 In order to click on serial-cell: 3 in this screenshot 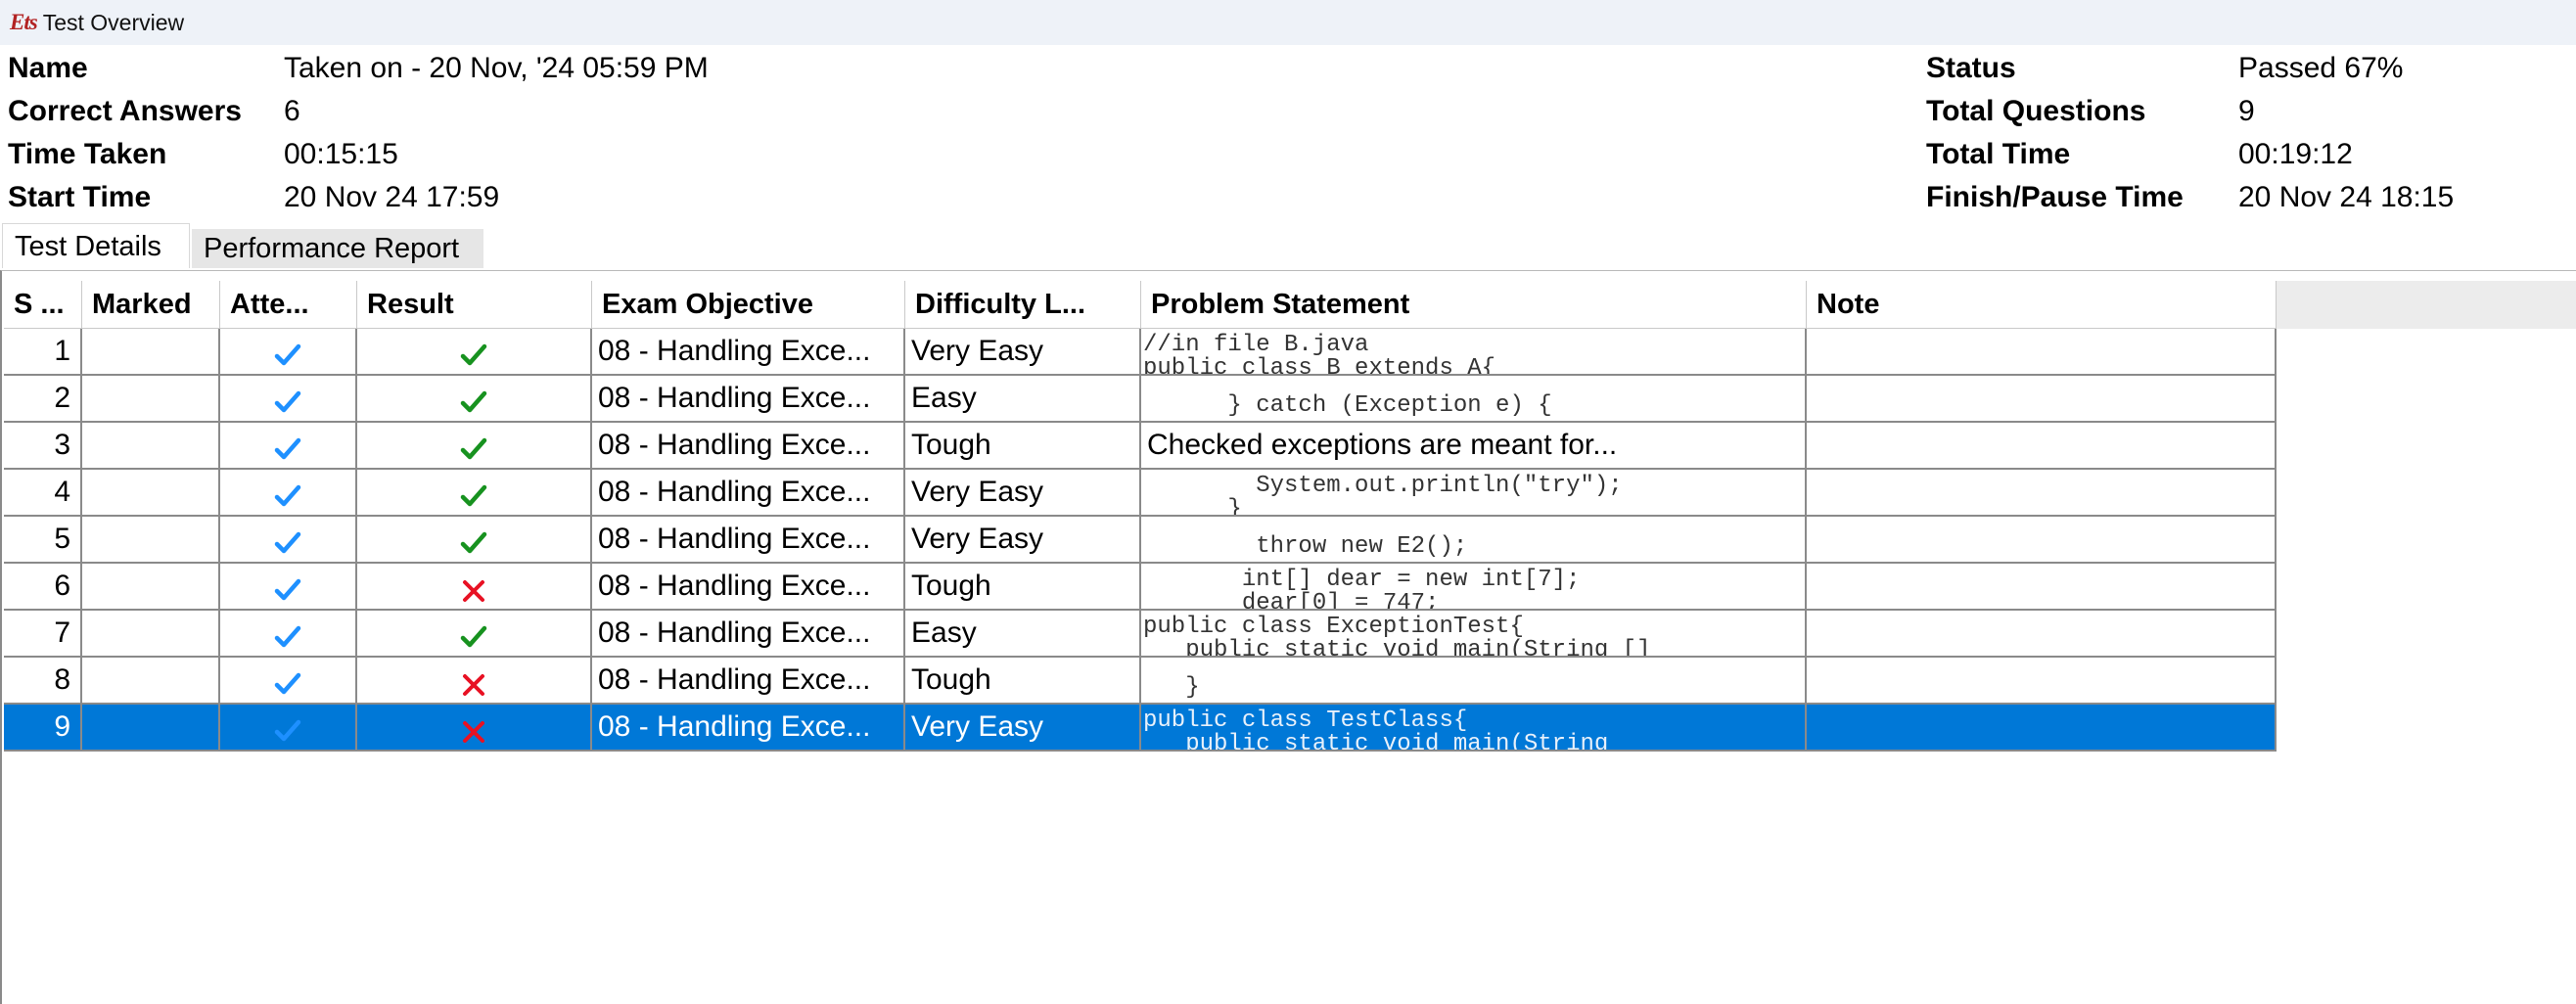, I will do `click(43, 446)`.